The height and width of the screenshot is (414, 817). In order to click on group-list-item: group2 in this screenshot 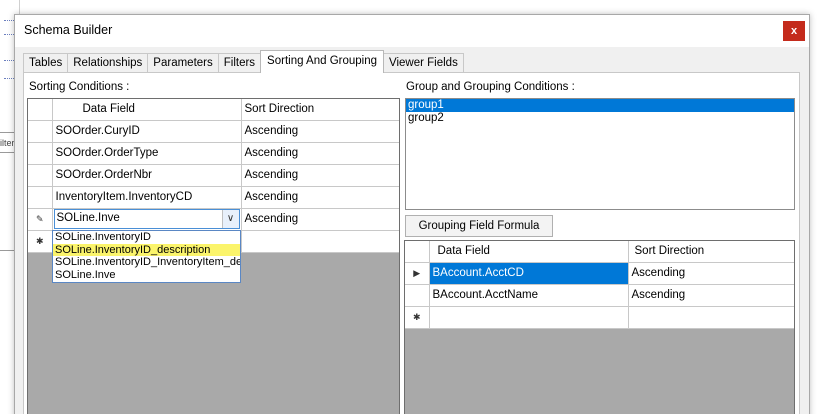, I will do `click(600, 118)`.